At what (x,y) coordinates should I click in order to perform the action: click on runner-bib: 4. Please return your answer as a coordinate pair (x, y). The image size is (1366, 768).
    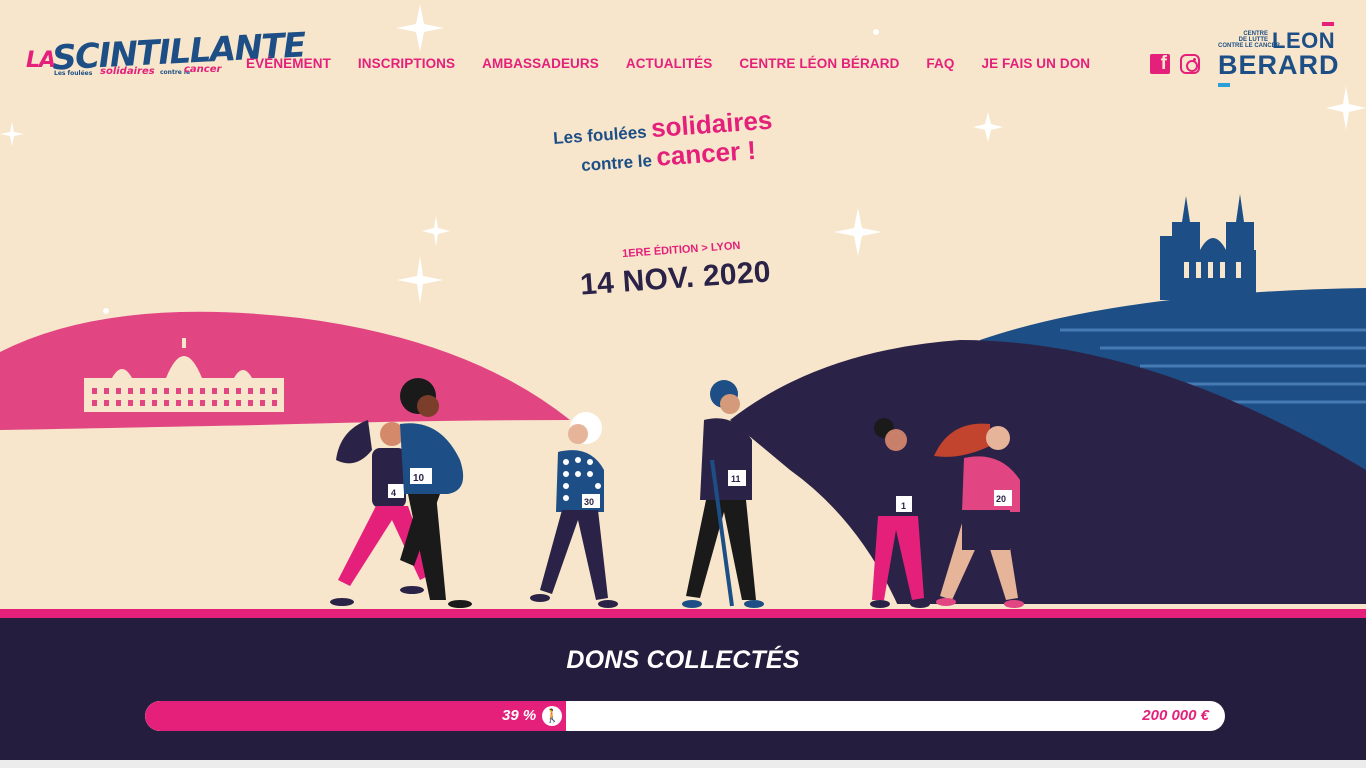
    Looking at the image, I should click on (393, 493).